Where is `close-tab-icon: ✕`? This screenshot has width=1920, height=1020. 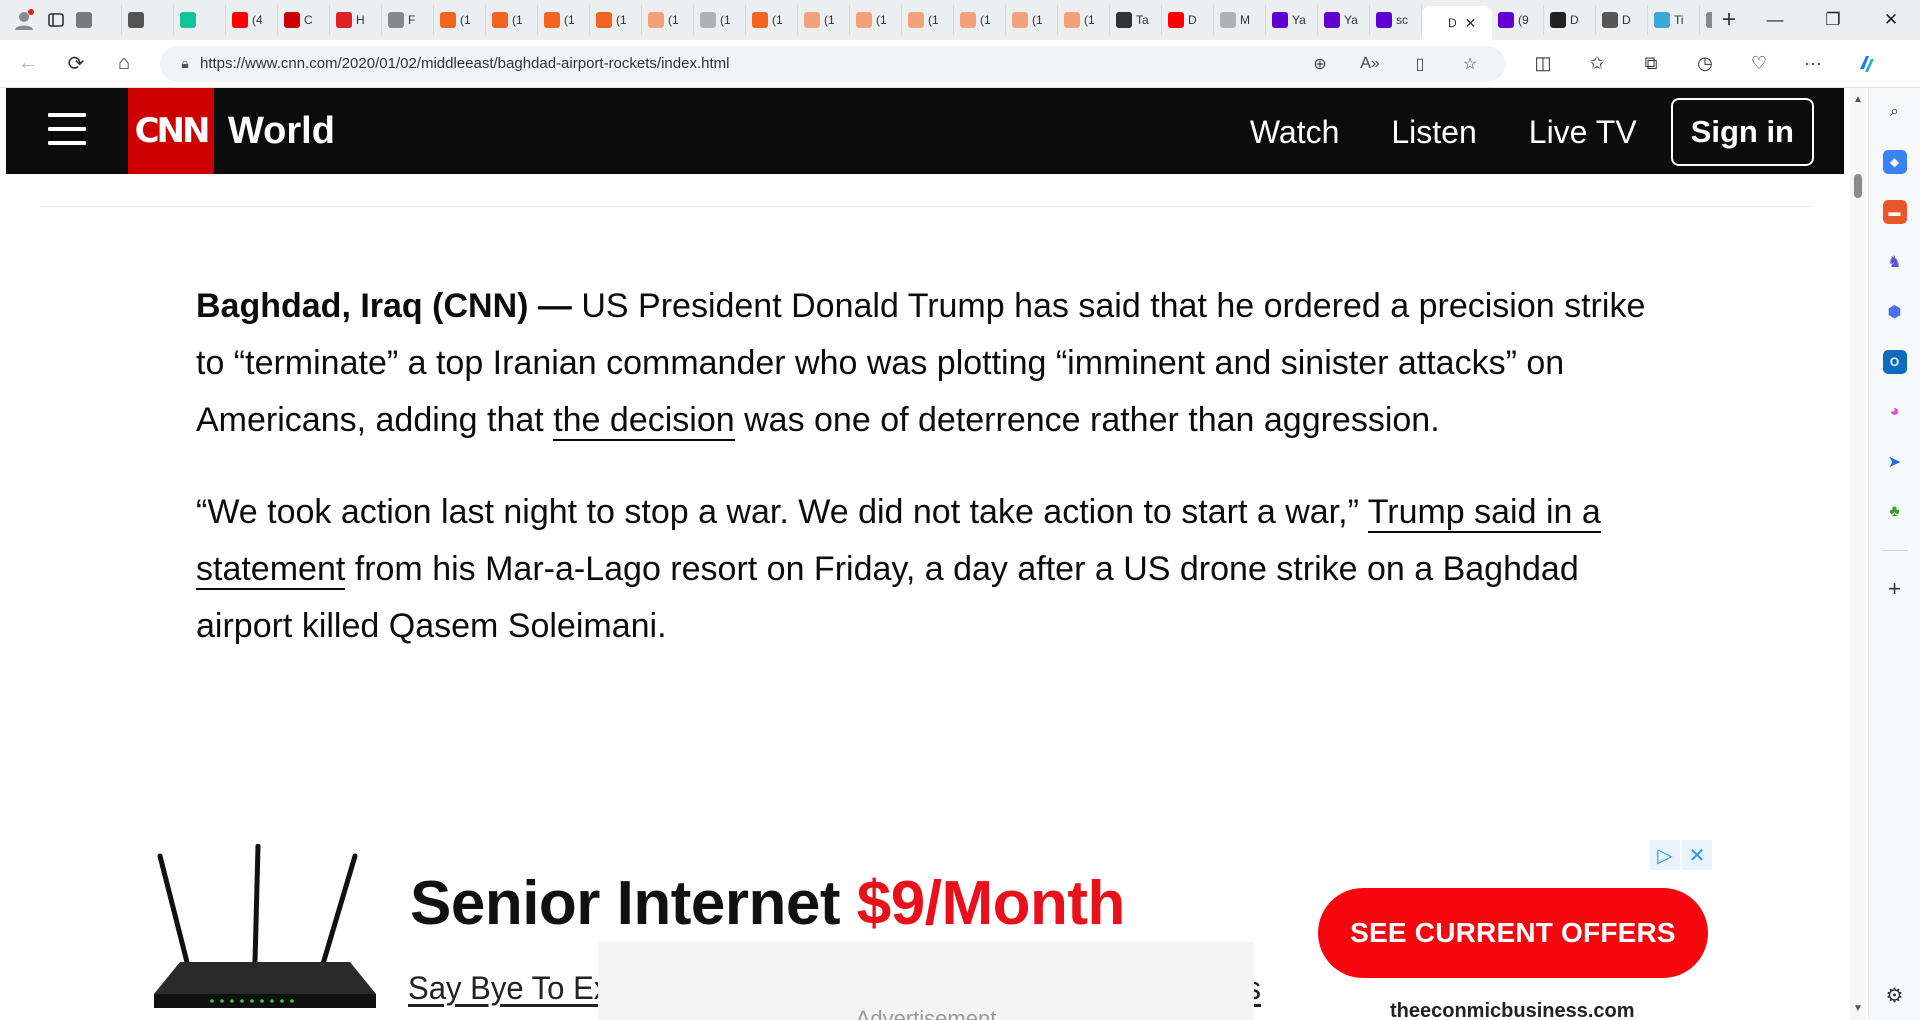 close-tab-icon: ✕ is located at coordinates (1471, 23).